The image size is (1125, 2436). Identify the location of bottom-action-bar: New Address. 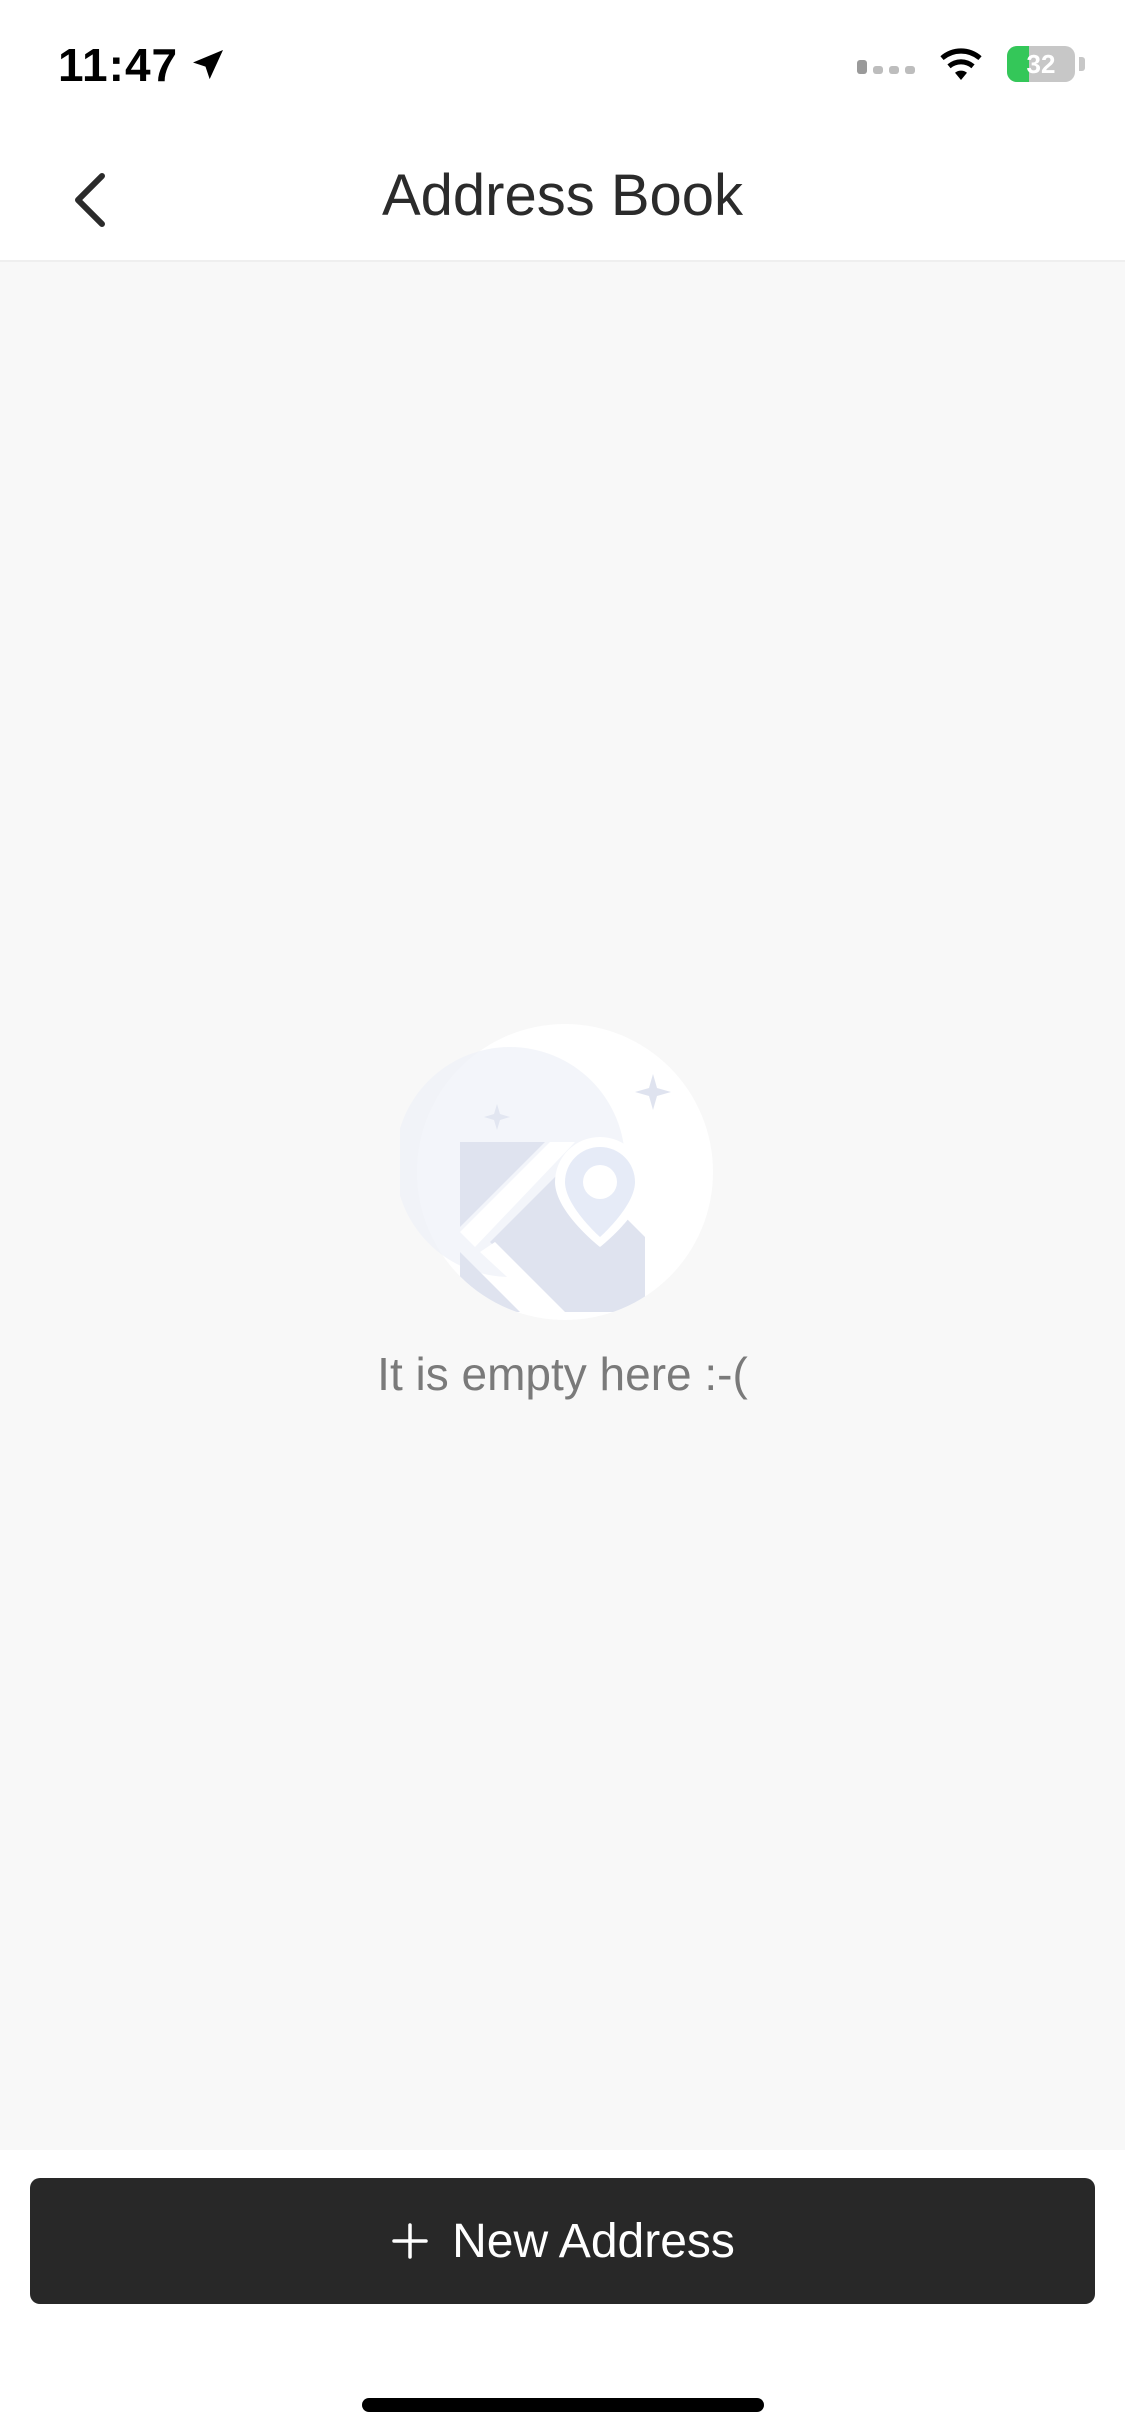
(562, 2293).